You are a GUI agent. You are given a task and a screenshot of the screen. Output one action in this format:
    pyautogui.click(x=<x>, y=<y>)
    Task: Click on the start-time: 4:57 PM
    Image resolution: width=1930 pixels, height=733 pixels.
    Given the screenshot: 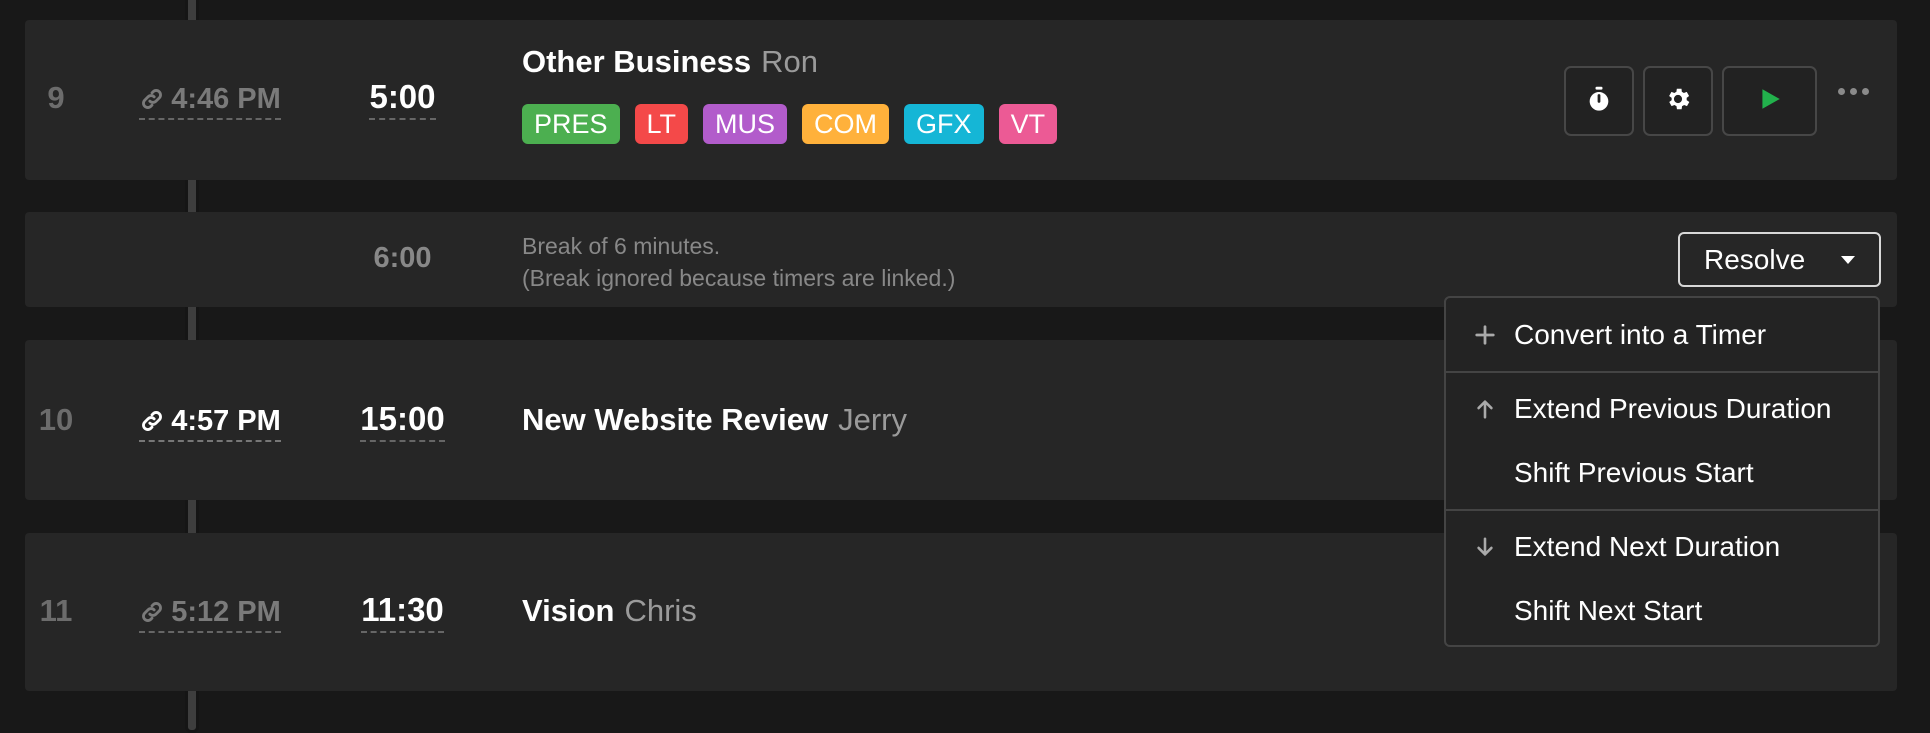 What is the action you would take?
    pyautogui.click(x=210, y=423)
    